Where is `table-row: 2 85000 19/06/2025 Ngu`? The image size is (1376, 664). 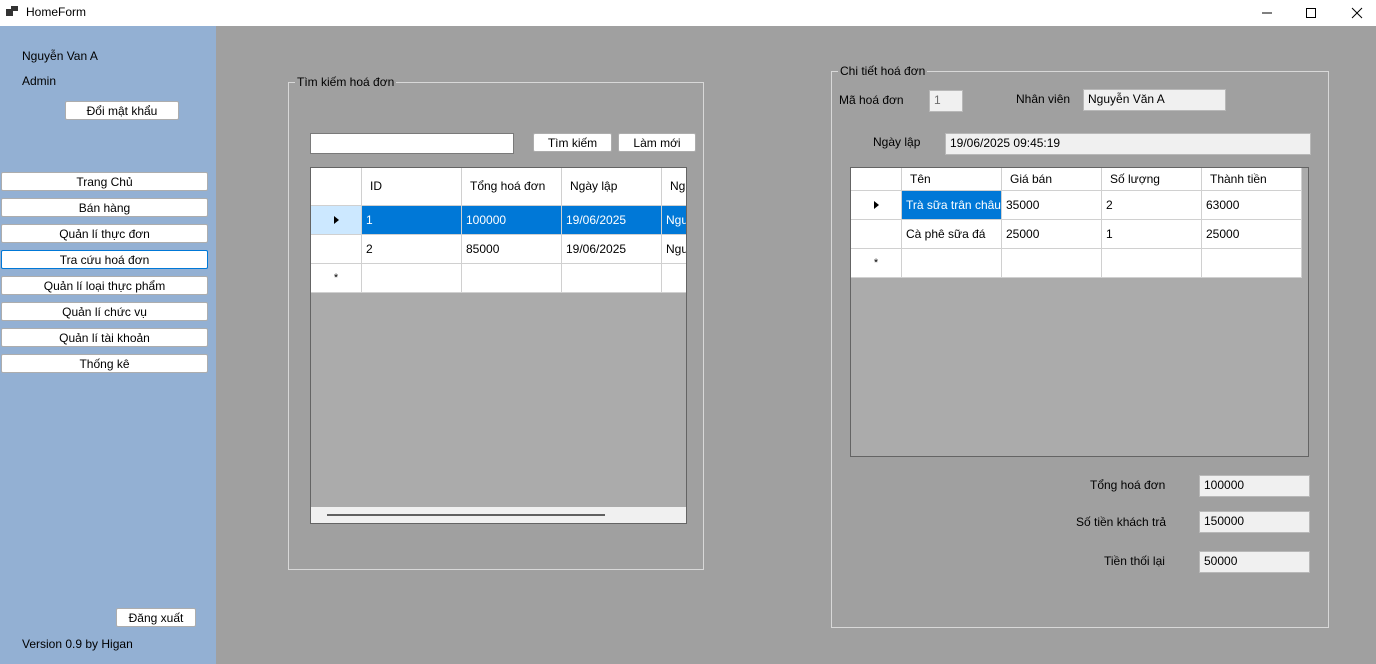 table-row: 2 85000 19/06/2025 Ngu is located at coordinates (498, 249).